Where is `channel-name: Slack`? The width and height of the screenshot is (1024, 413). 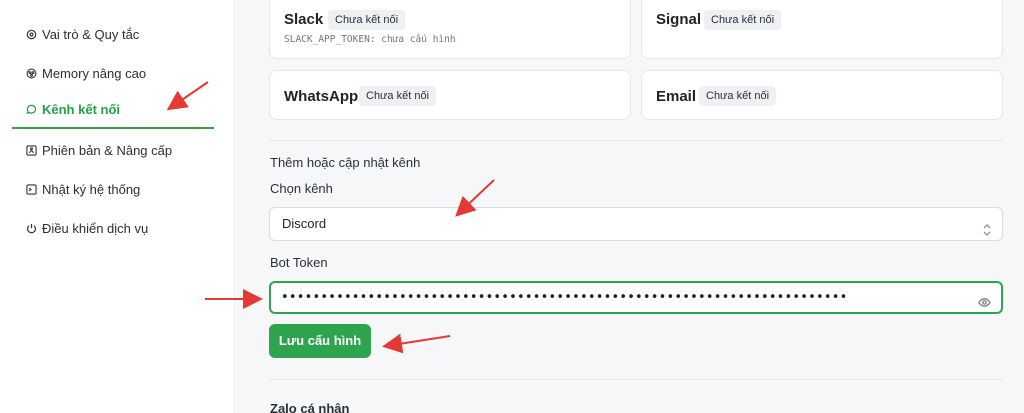
channel-name: Slack is located at coordinates (304, 19).